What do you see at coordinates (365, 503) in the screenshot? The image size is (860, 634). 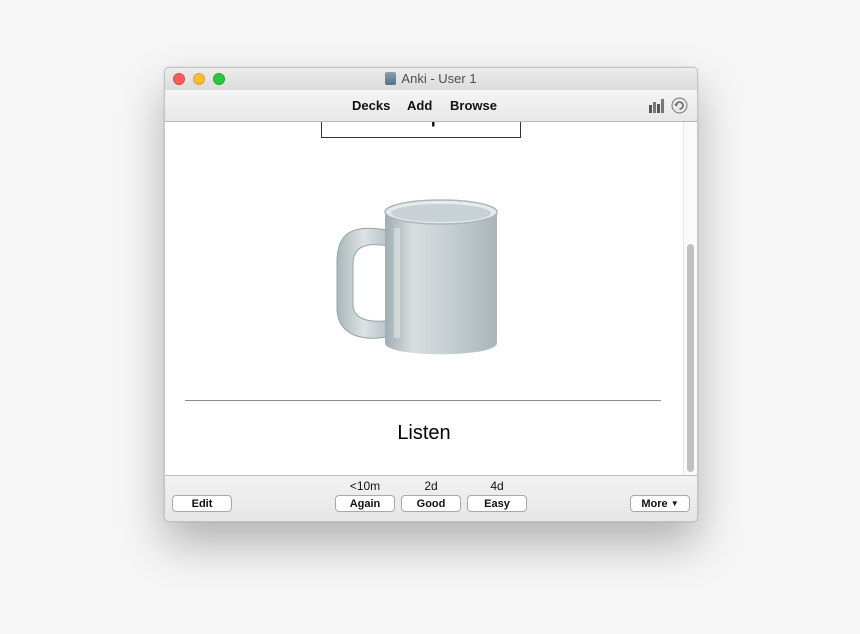 I see `again-button: Again` at bounding box center [365, 503].